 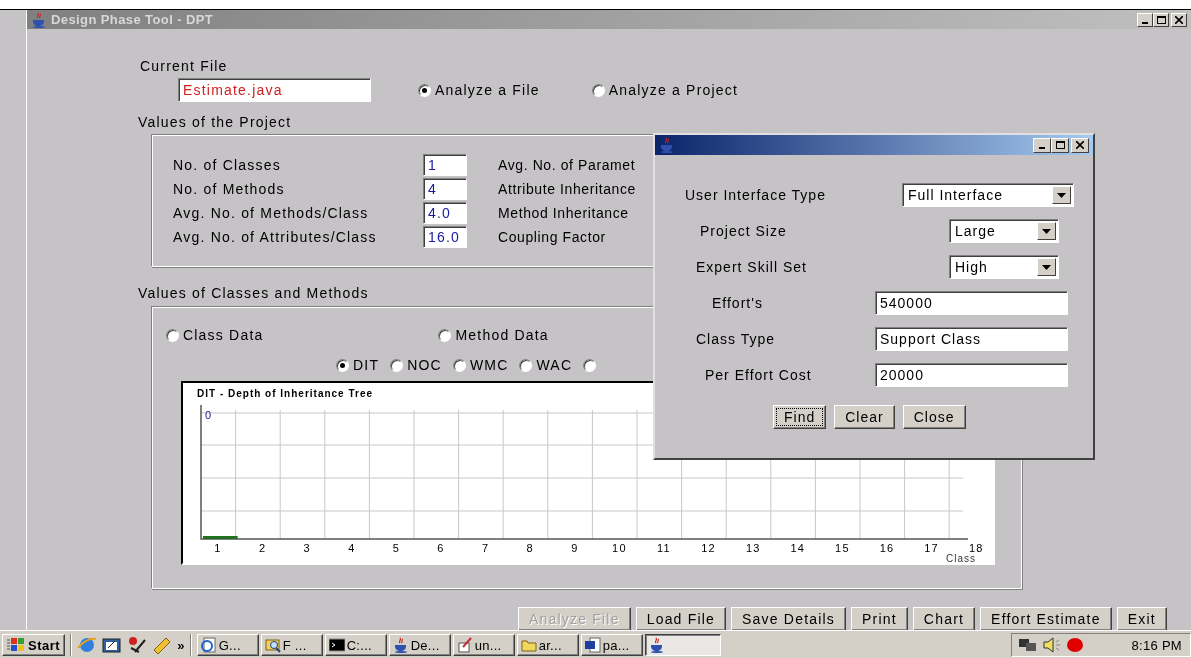 I want to click on action-button: Exit, so click(x=1141, y=618).